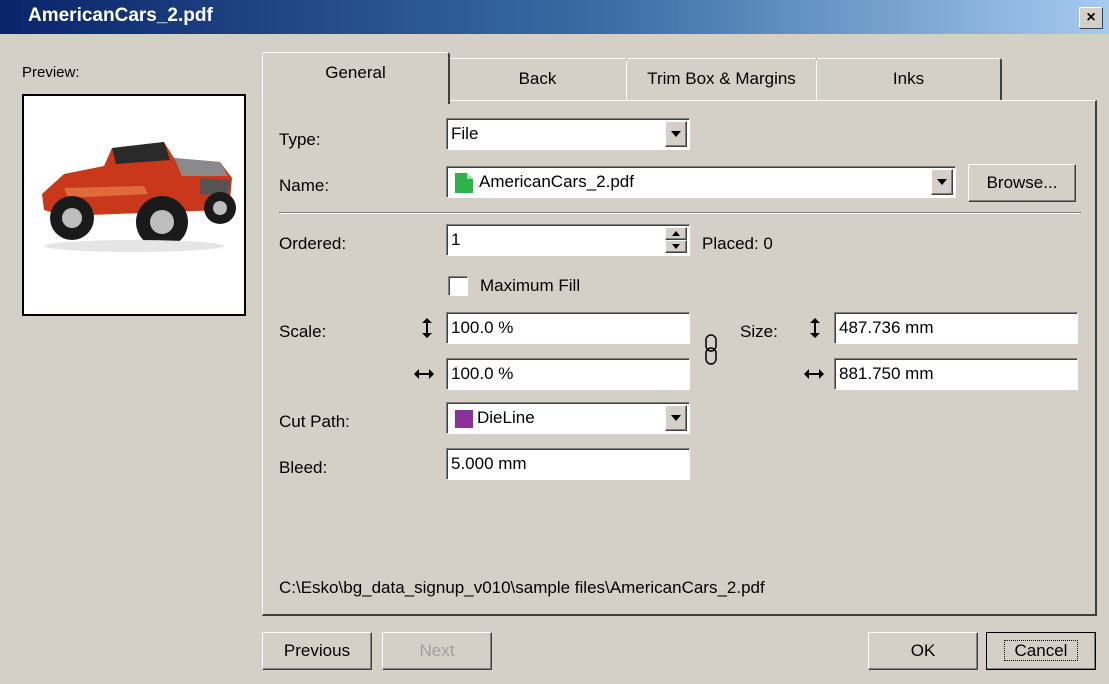 The width and height of the screenshot is (1109, 684). I want to click on dieline-swatch, so click(464, 419).